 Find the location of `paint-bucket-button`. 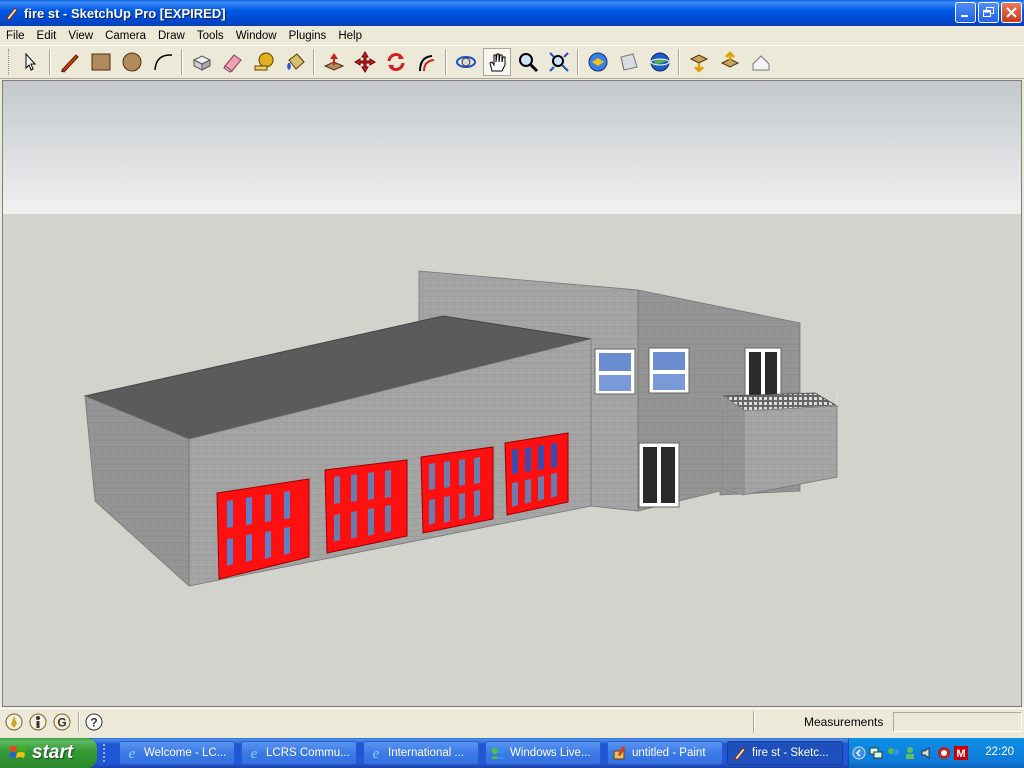

paint-bucket-button is located at coordinates (295, 62).